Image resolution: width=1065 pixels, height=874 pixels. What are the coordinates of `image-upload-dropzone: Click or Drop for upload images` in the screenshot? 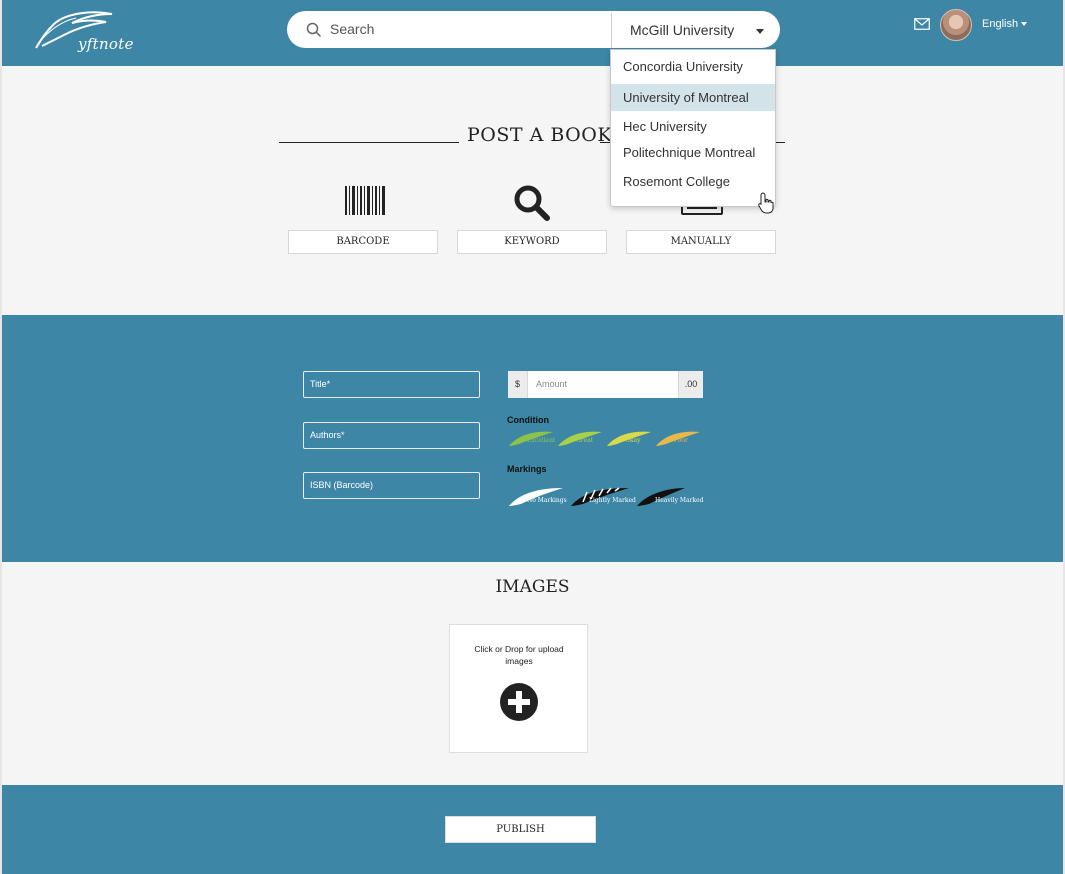 It's located at (518, 688).